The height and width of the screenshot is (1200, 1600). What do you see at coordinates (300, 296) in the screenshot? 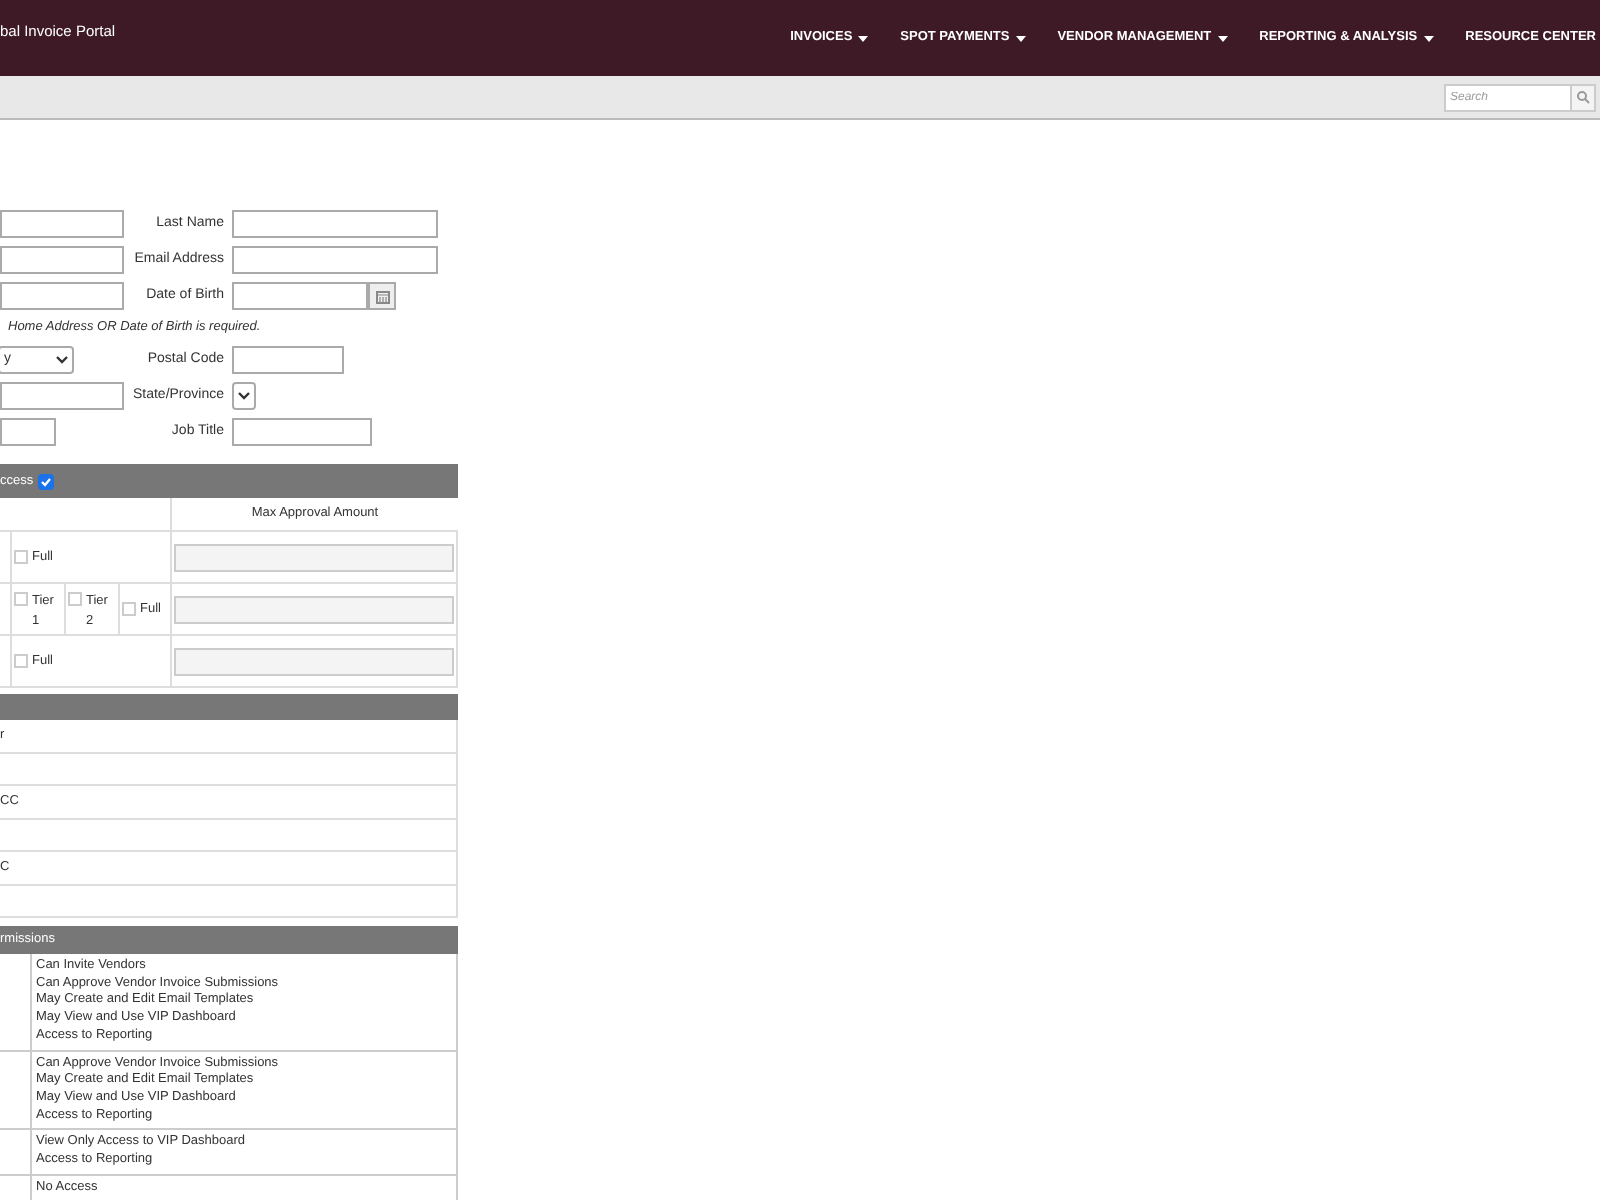
I see `date-field` at bounding box center [300, 296].